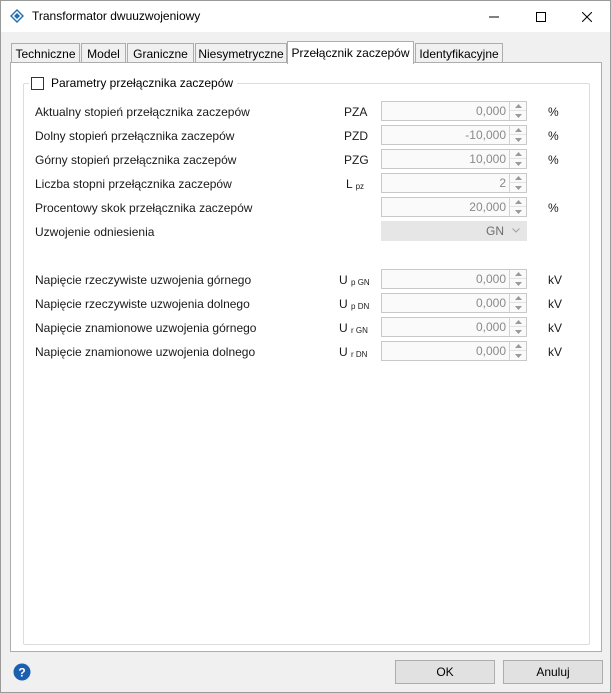 The height and width of the screenshot is (693, 611). What do you see at coordinates (37, 83) in the screenshot?
I see `tap-changer-checkbox` at bounding box center [37, 83].